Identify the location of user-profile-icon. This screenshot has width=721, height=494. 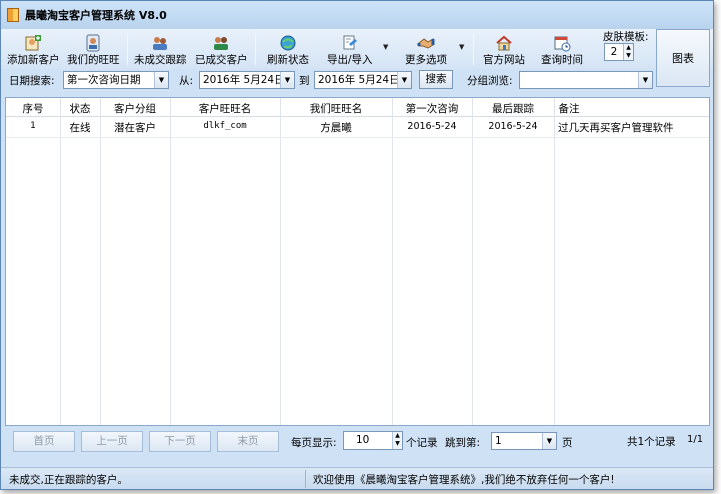
(93, 43).